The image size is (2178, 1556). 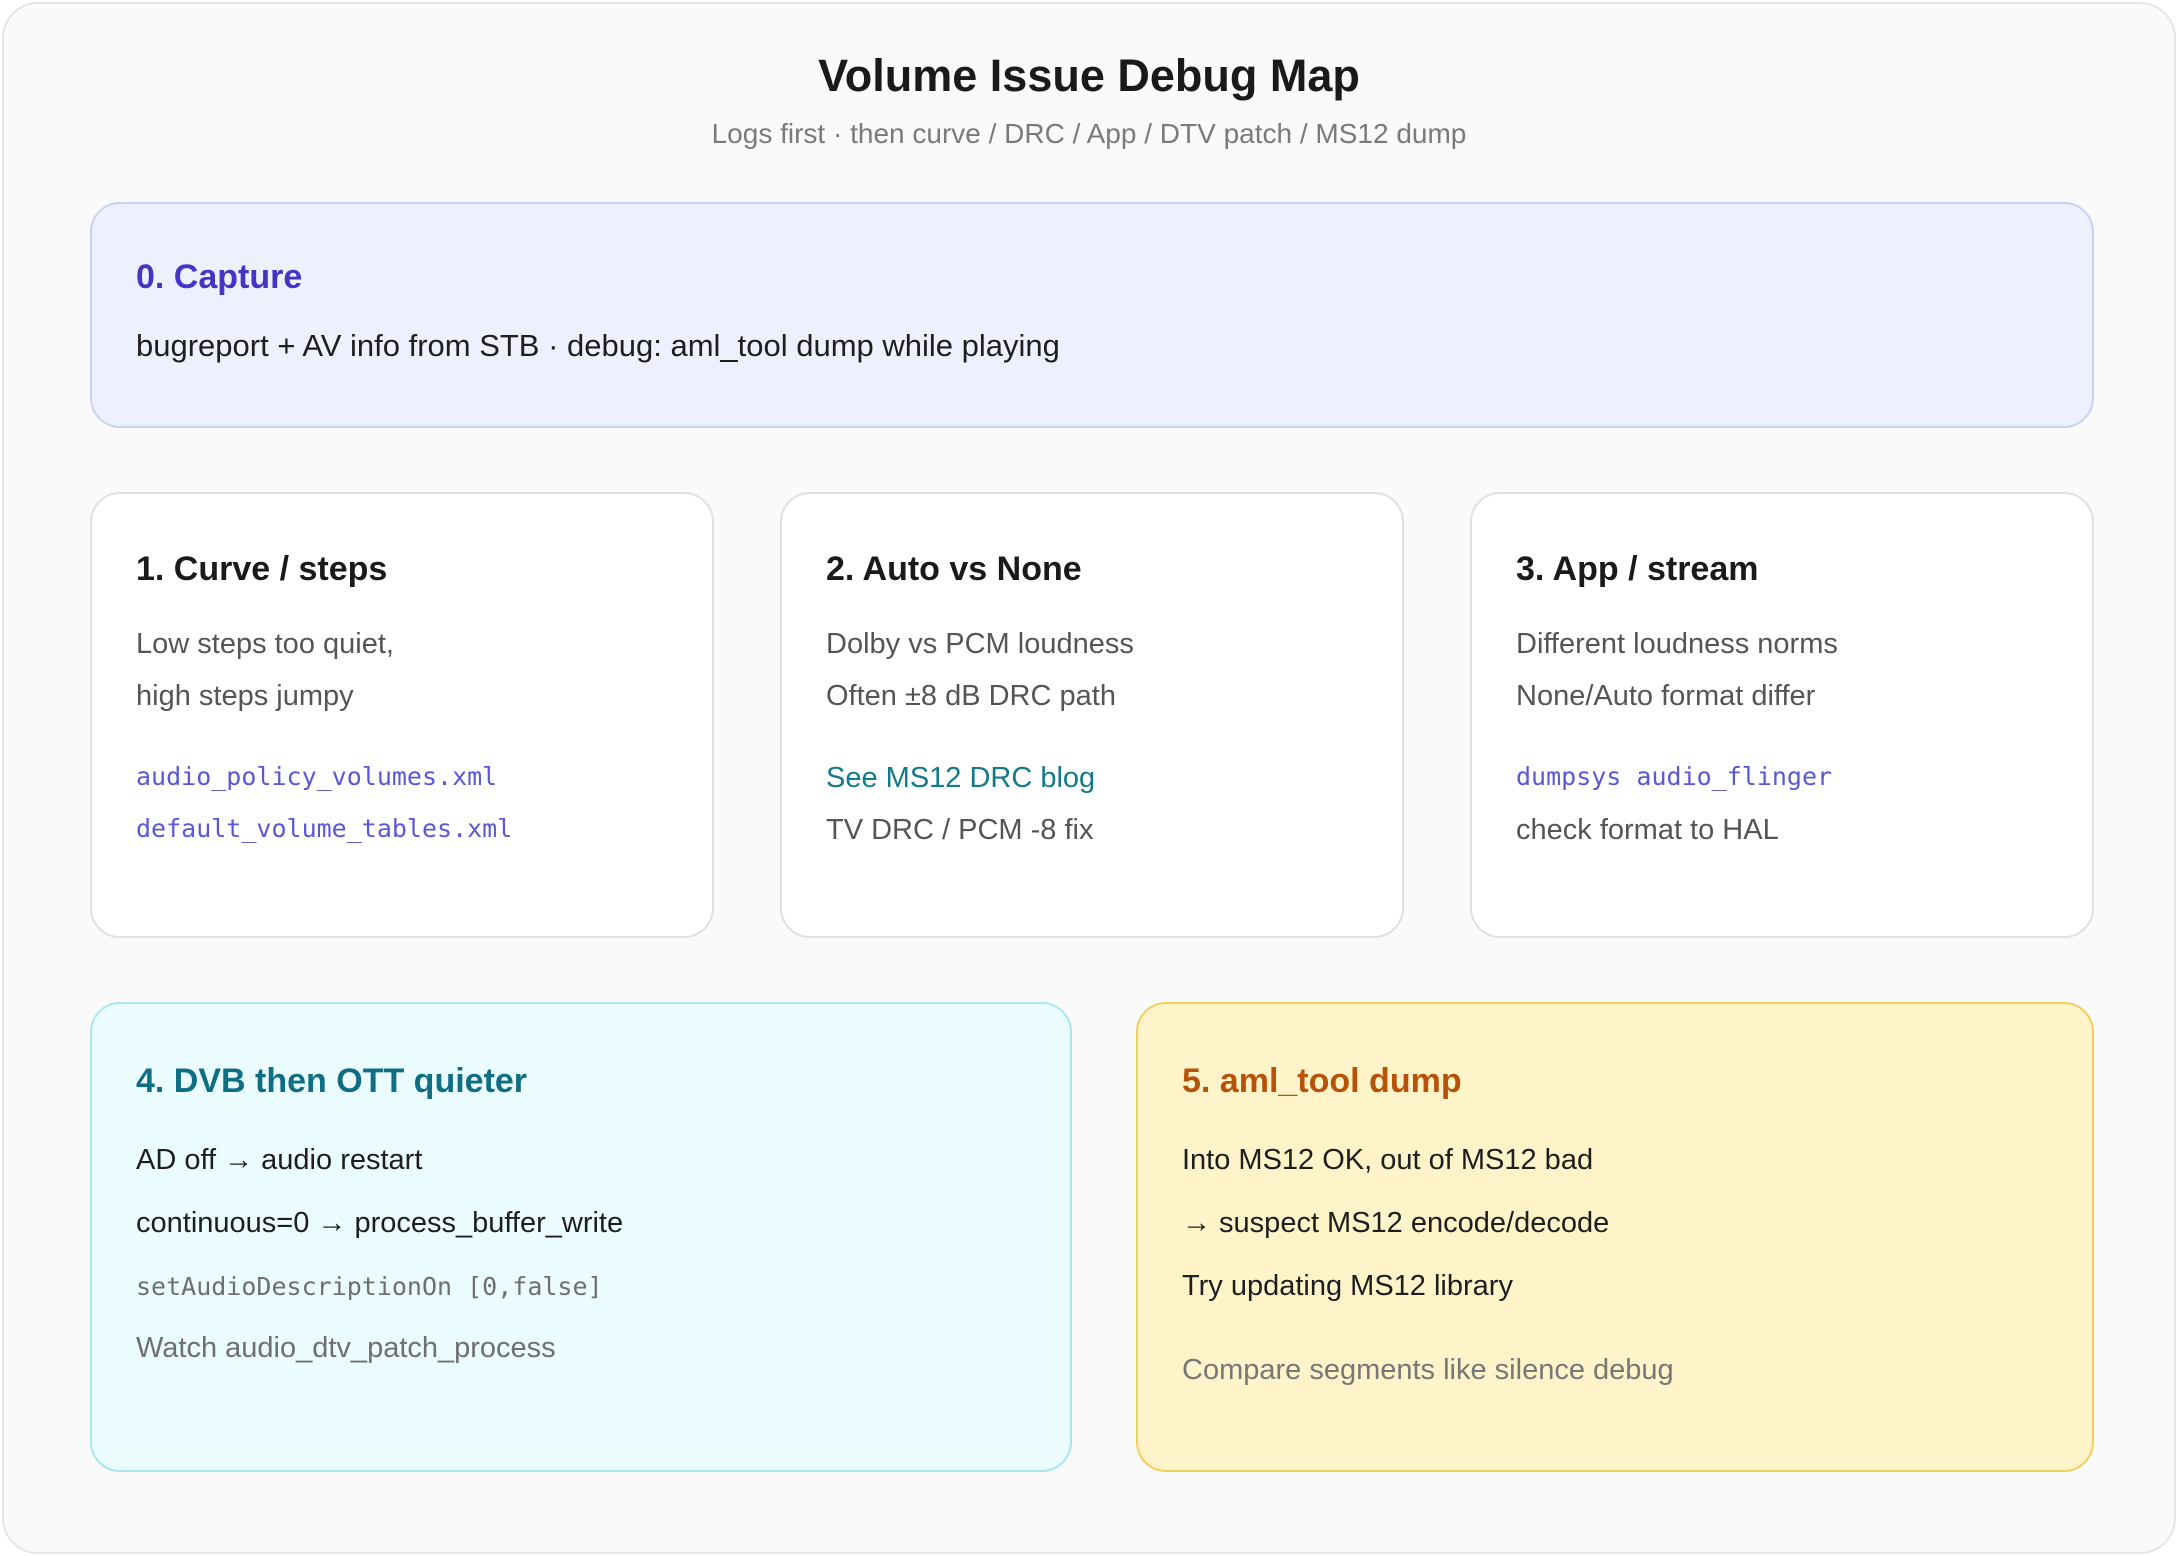 What do you see at coordinates (1347, 1286) in the screenshot?
I see `dump-line-3: Try updating MS12 library` at bounding box center [1347, 1286].